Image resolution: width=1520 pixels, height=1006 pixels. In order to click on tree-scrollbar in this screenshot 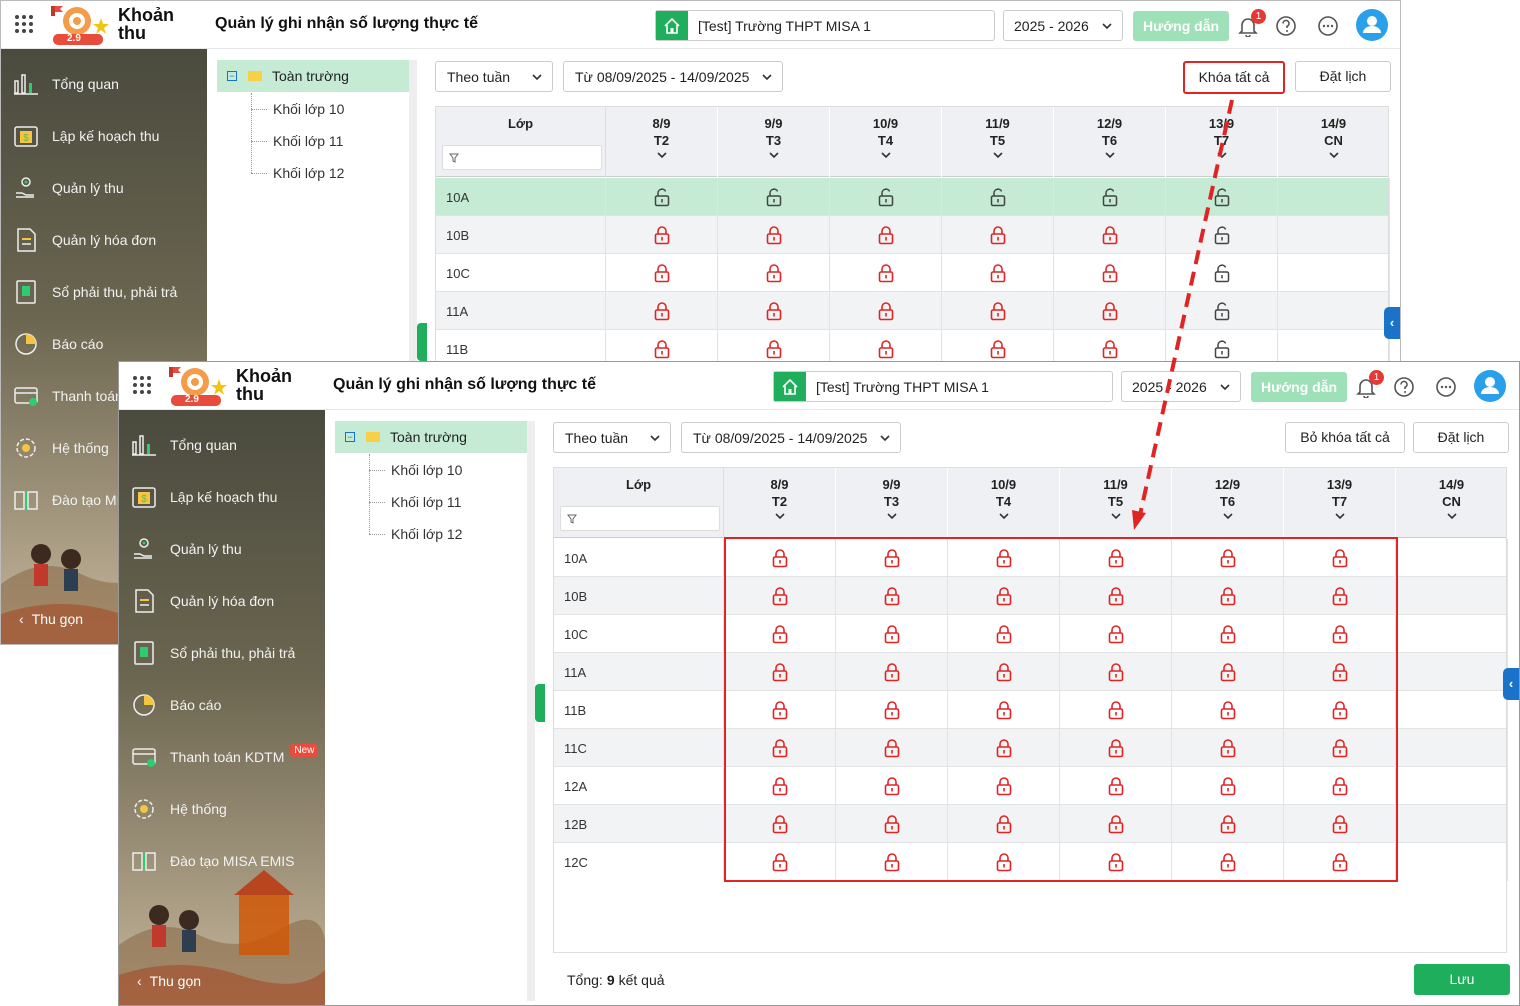, I will do `click(531, 711)`.